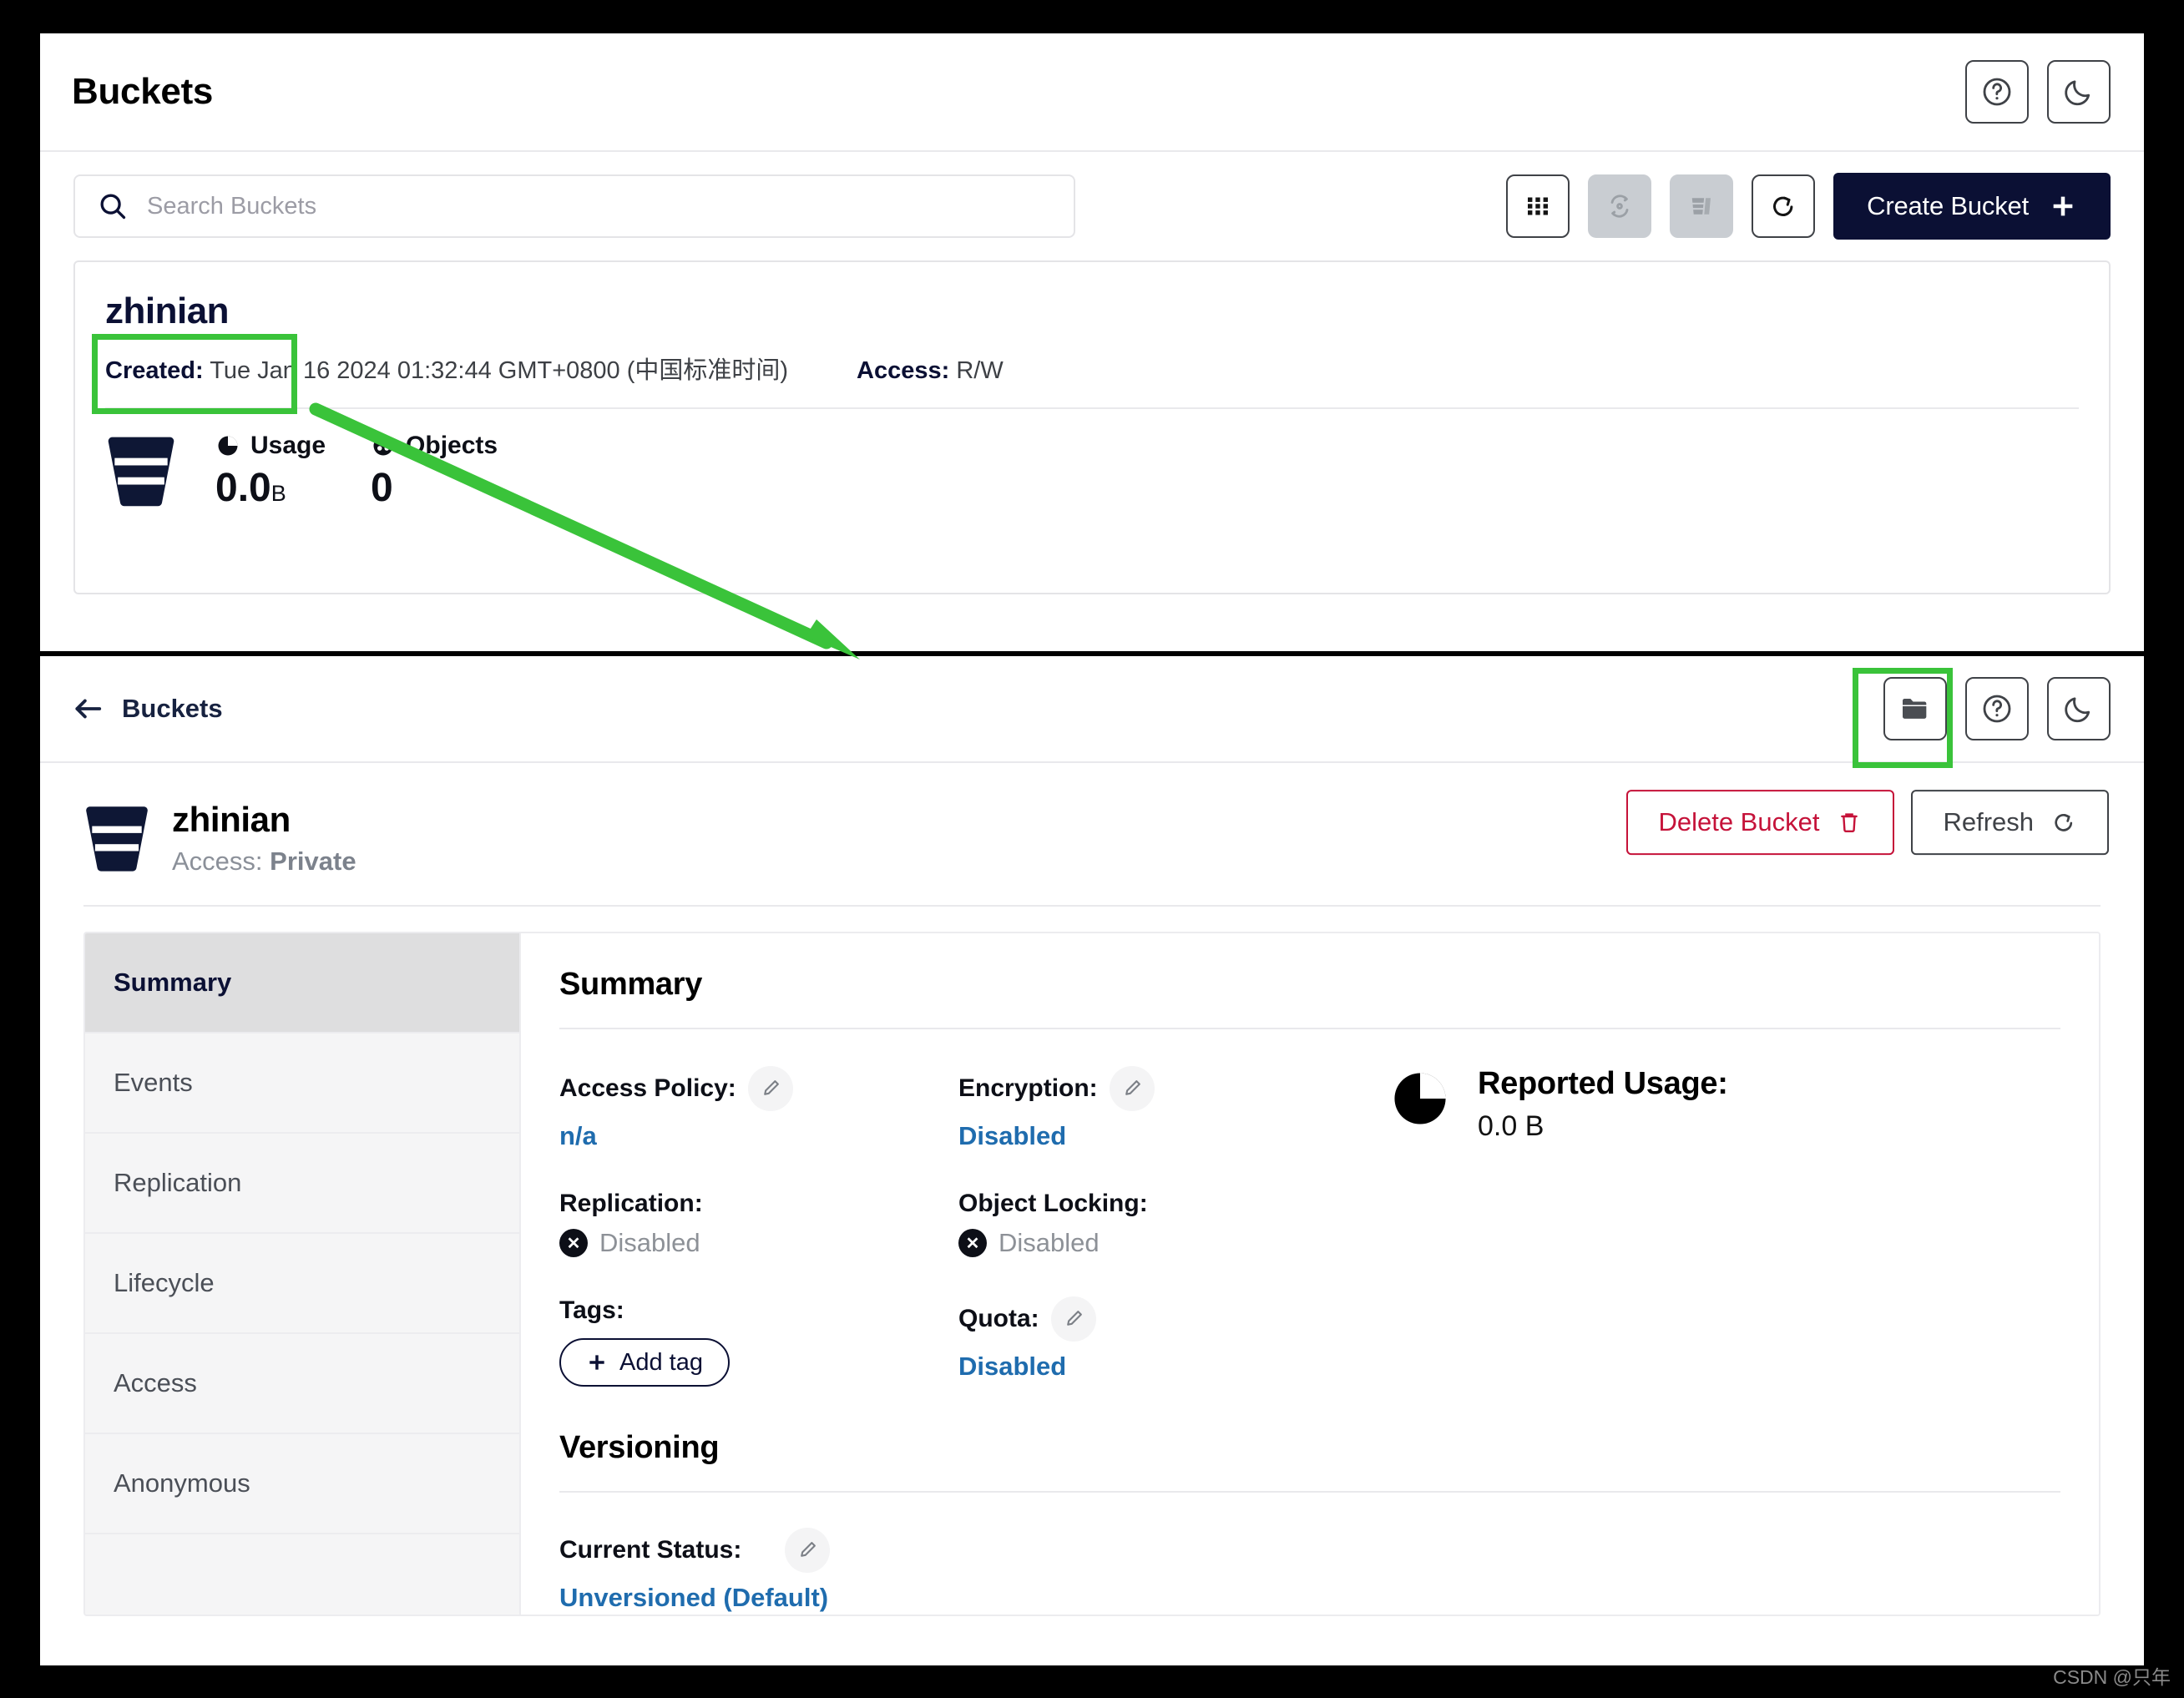 The image size is (2184, 1698). What do you see at coordinates (903, 371) in the screenshot?
I see `access-label: Access:` at bounding box center [903, 371].